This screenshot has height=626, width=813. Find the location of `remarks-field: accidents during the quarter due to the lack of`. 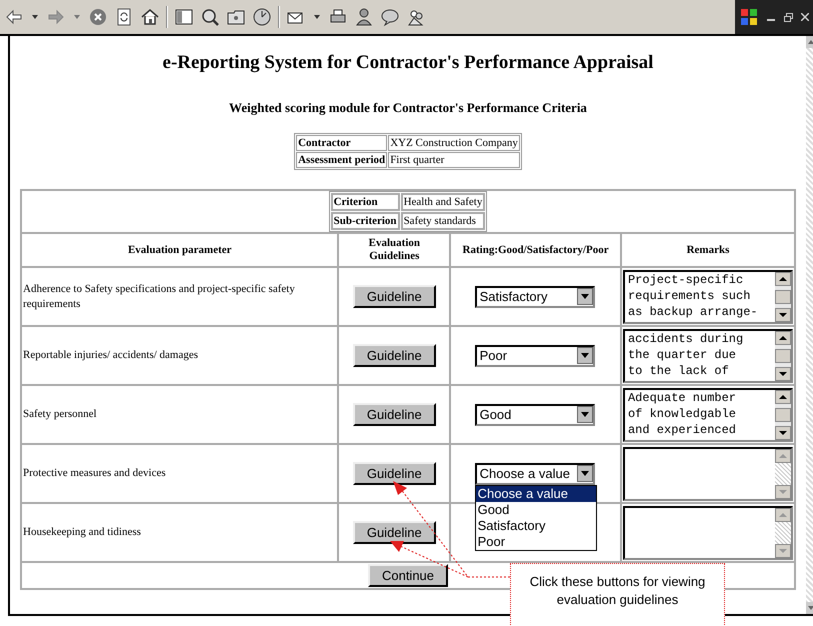

remarks-field: accidents during the quarter due to the lack of is located at coordinates (707, 355).